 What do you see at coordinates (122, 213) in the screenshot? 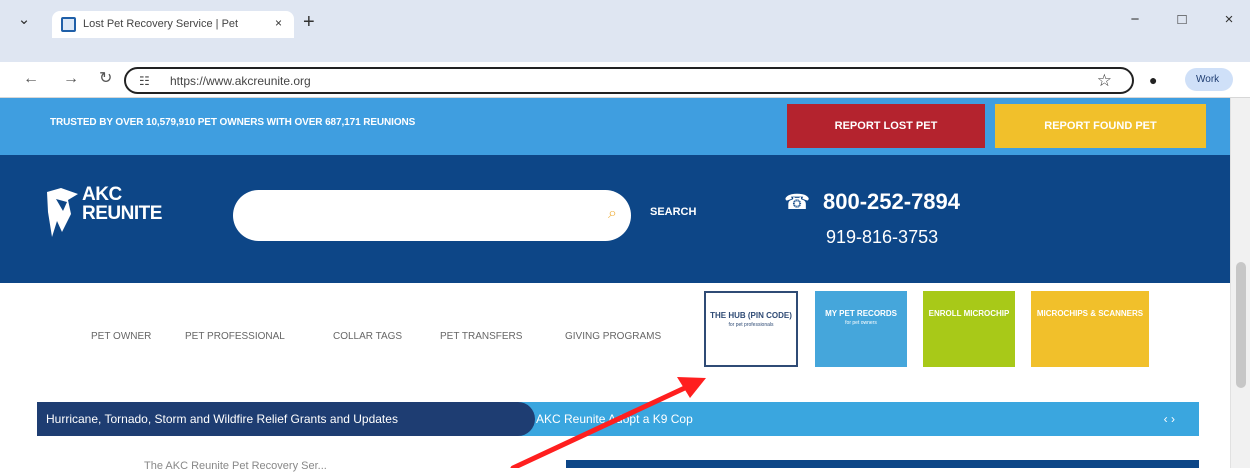
I see `logo-line2: REUNITE` at bounding box center [122, 213].